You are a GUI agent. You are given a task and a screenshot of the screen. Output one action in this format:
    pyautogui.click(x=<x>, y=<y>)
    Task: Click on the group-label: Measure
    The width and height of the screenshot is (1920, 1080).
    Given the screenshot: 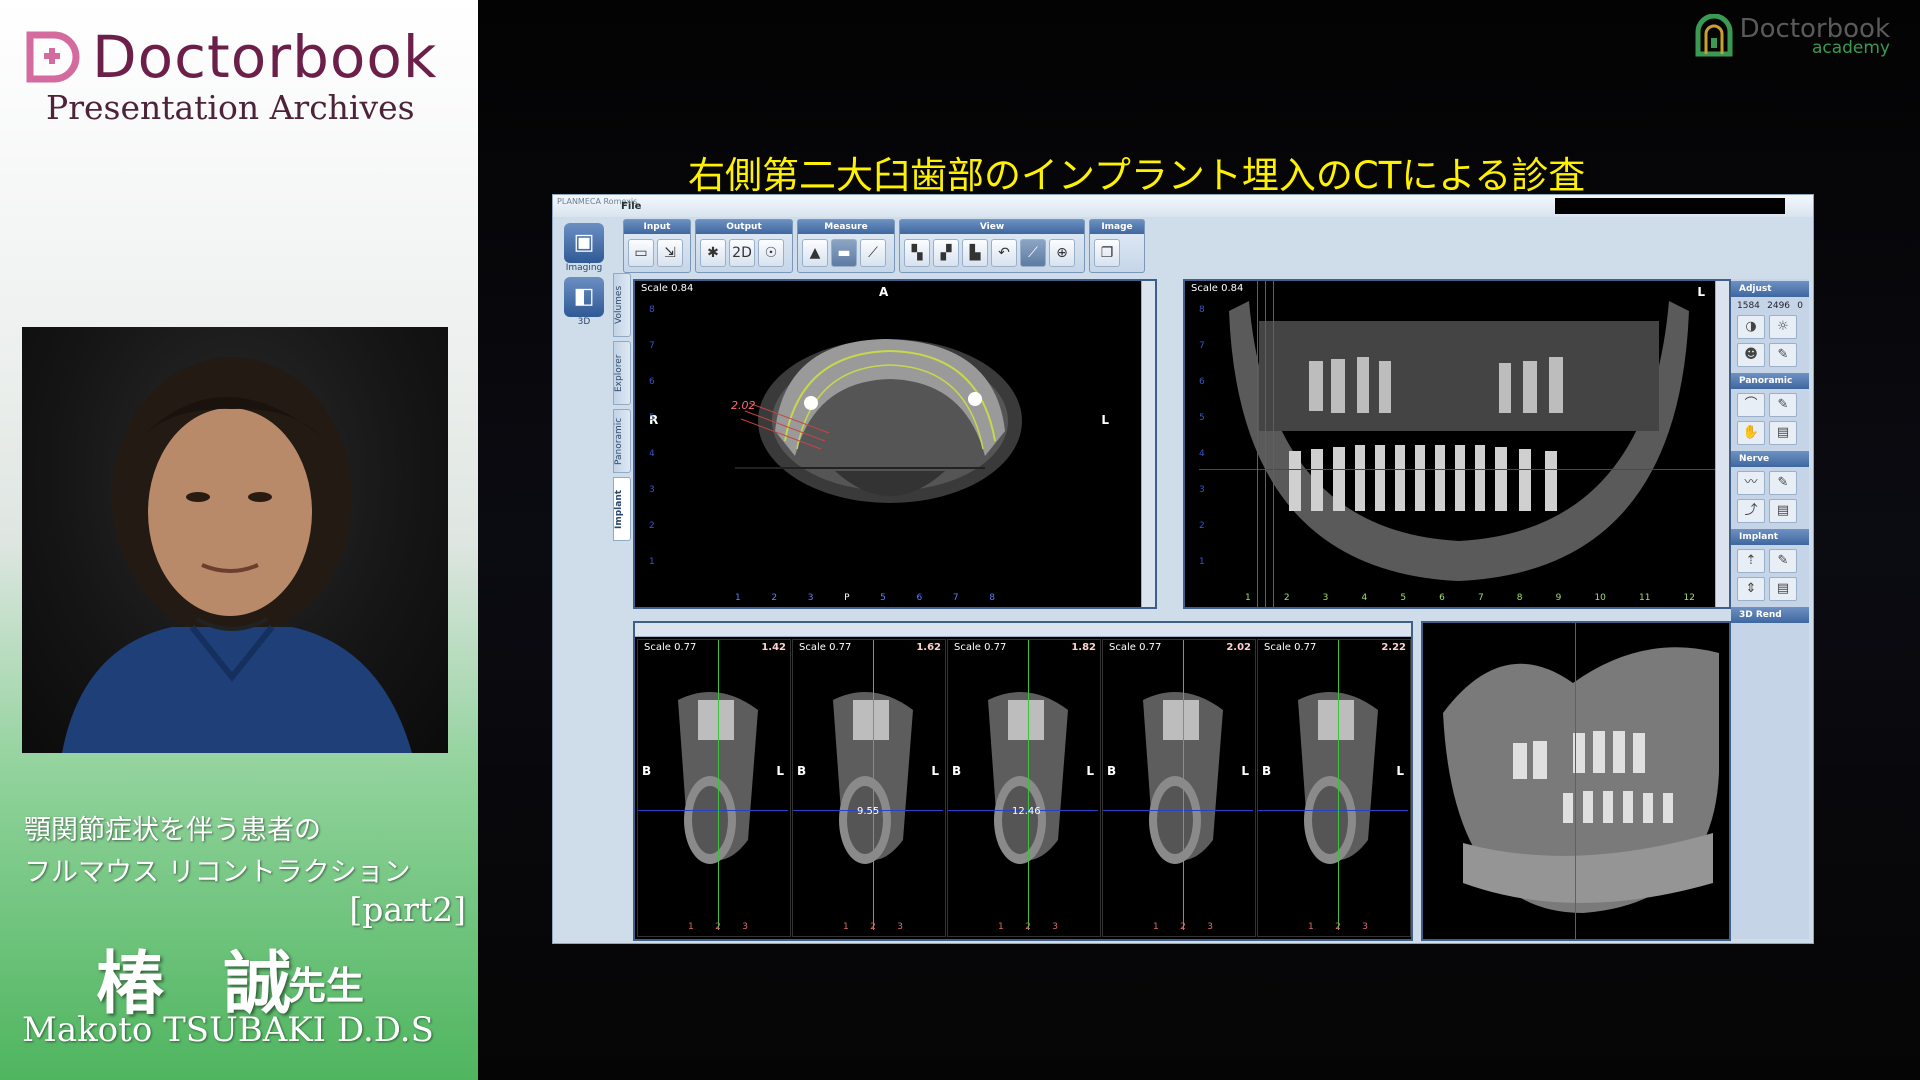 What is the action you would take?
    pyautogui.click(x=846, y=227)
    